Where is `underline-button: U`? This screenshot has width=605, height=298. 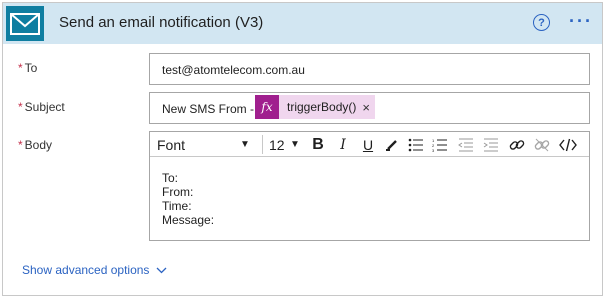
underline-button: U is located at coordinates (368, 145).